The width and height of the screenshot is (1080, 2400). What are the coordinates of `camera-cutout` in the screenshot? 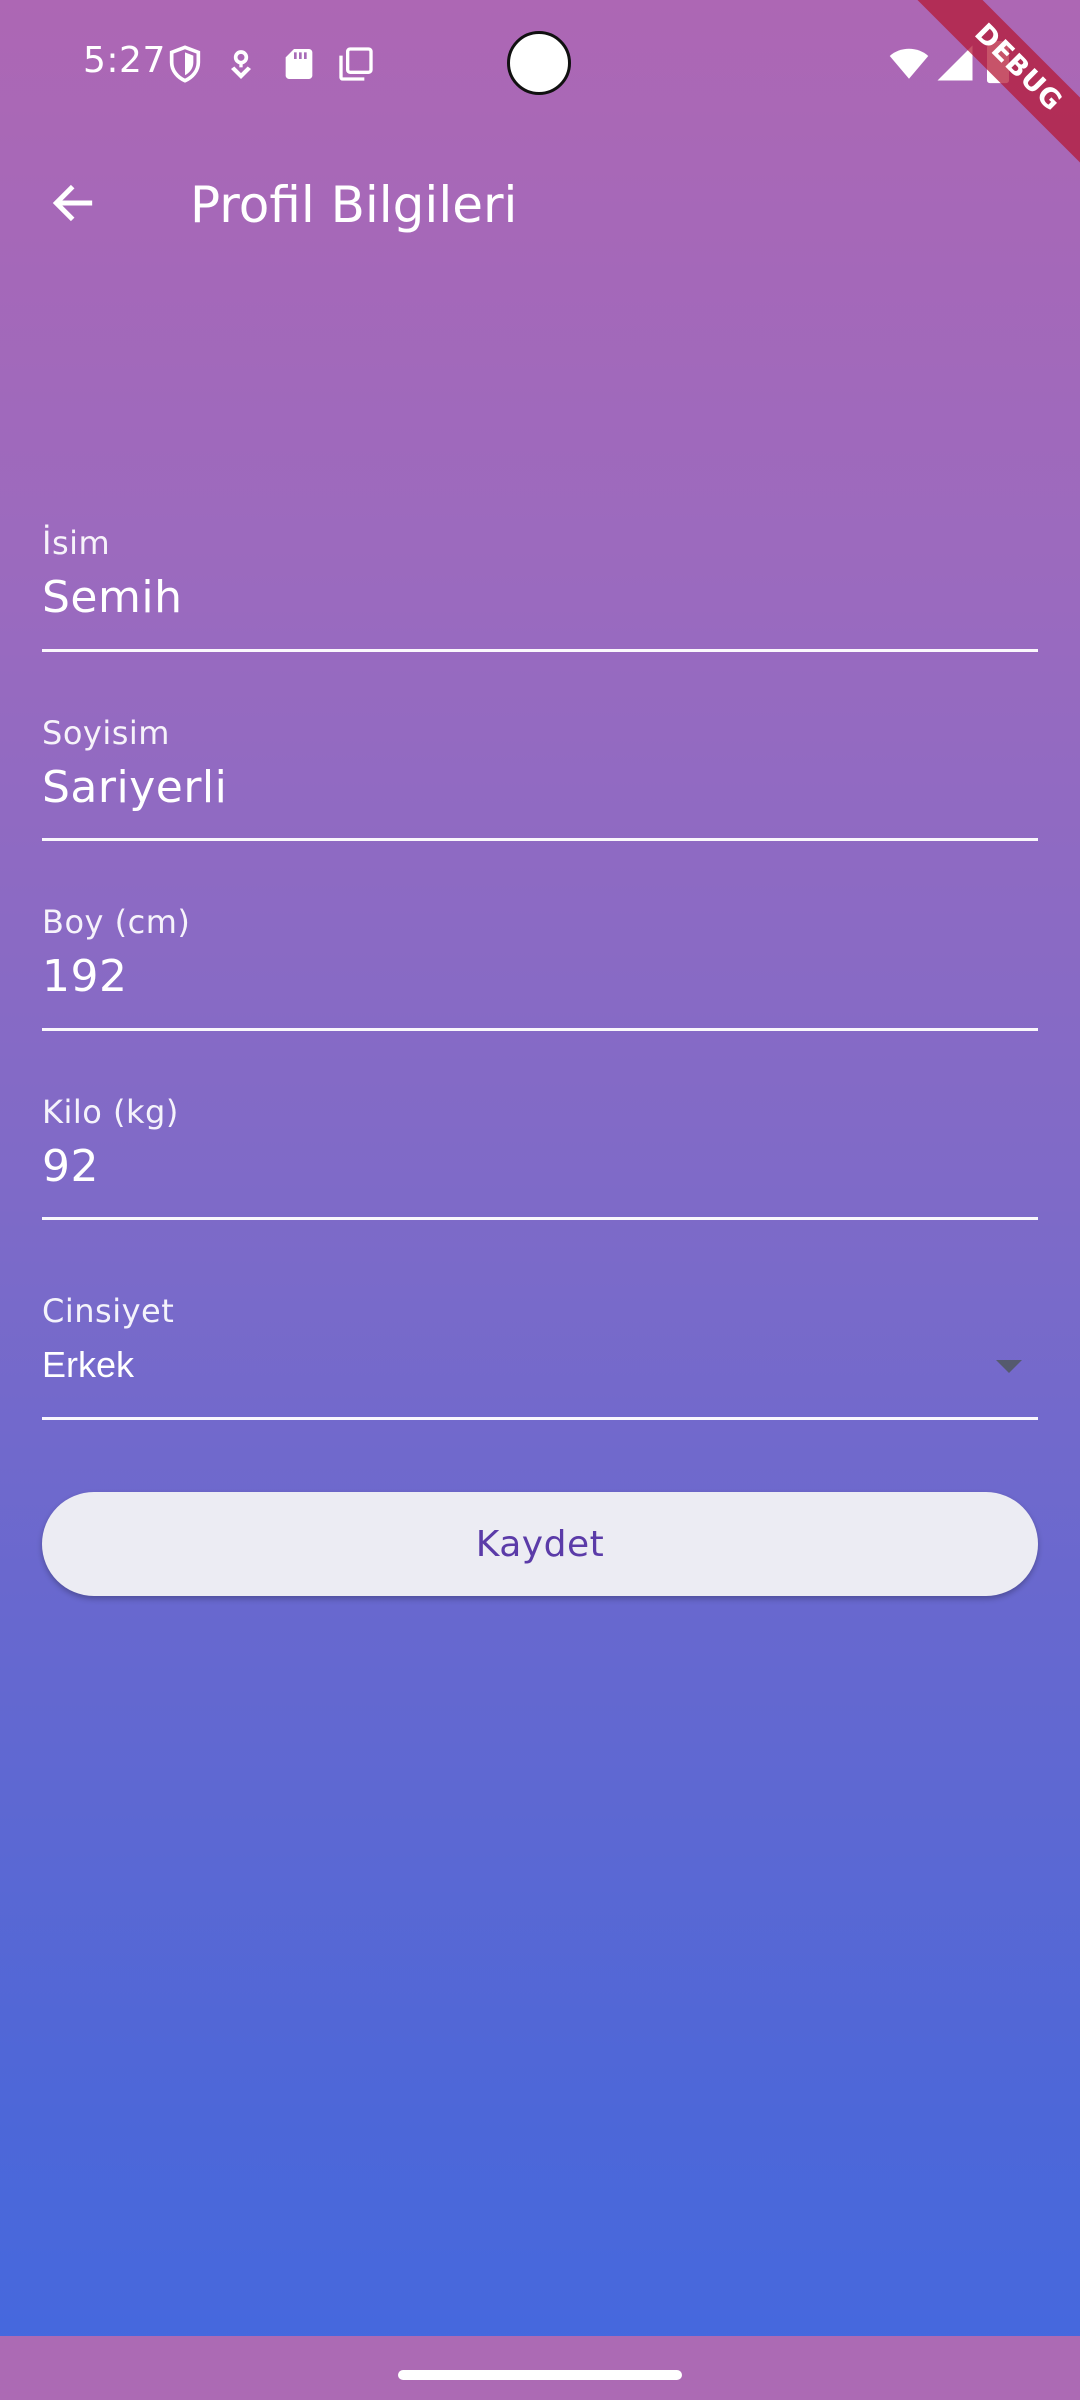 It's located at (539, 63).